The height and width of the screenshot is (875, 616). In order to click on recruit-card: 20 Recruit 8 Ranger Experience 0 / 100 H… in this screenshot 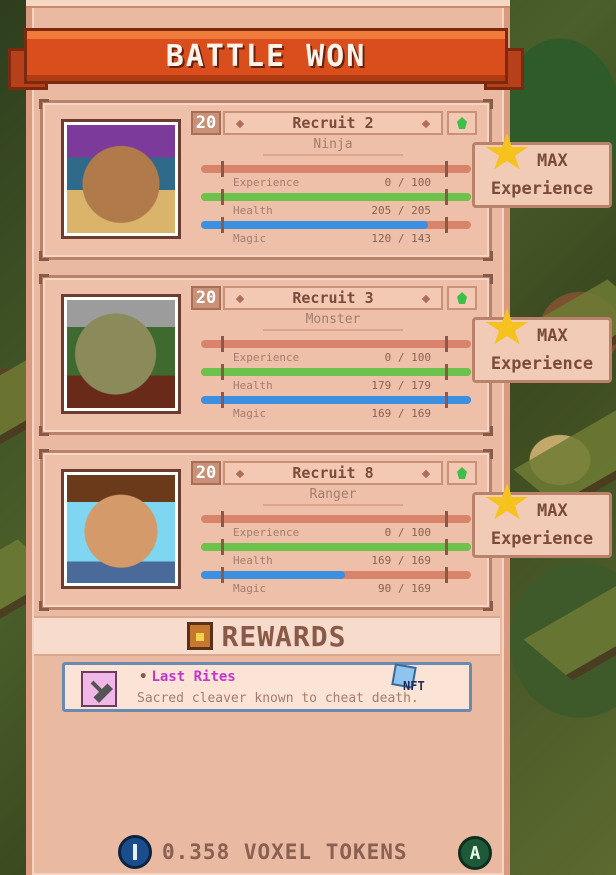, I will do `click(266, 530)`.